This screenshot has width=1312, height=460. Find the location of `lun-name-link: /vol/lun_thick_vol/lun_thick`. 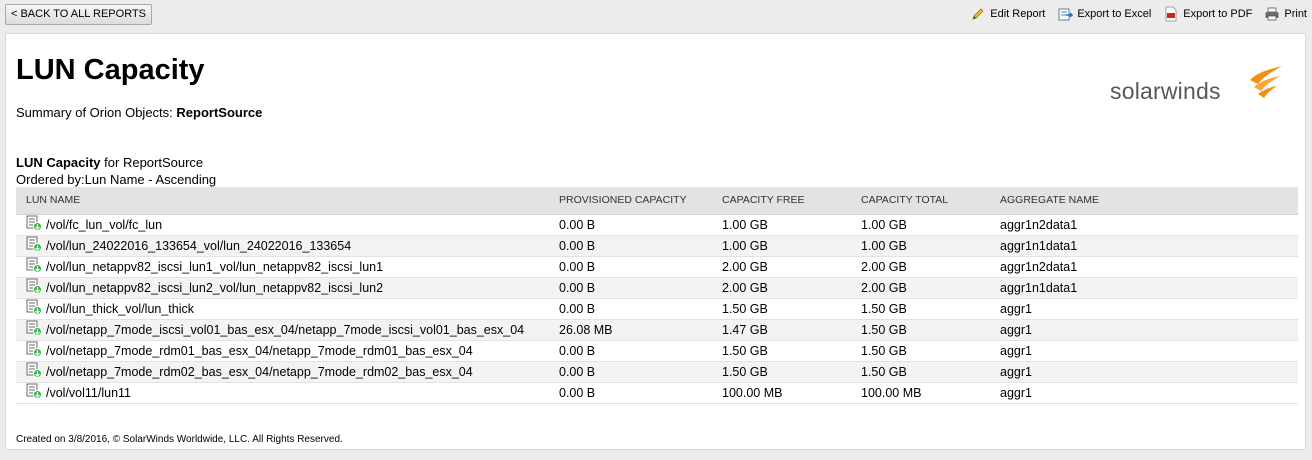

lun-name-link: /vol/lun_thick_vol/lun_thick is located at coordinates (120, 309).